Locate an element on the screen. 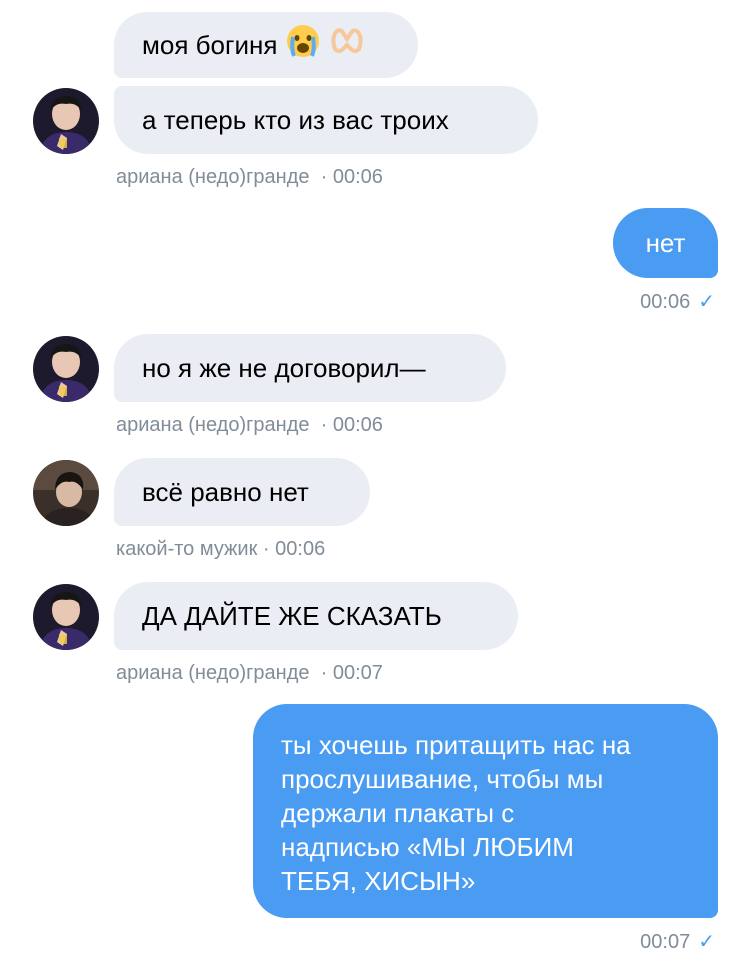 The height and width of the screenshot is (962, 750). message-line: ты хочешь притащить нас на is located at coordinates (456, 745).